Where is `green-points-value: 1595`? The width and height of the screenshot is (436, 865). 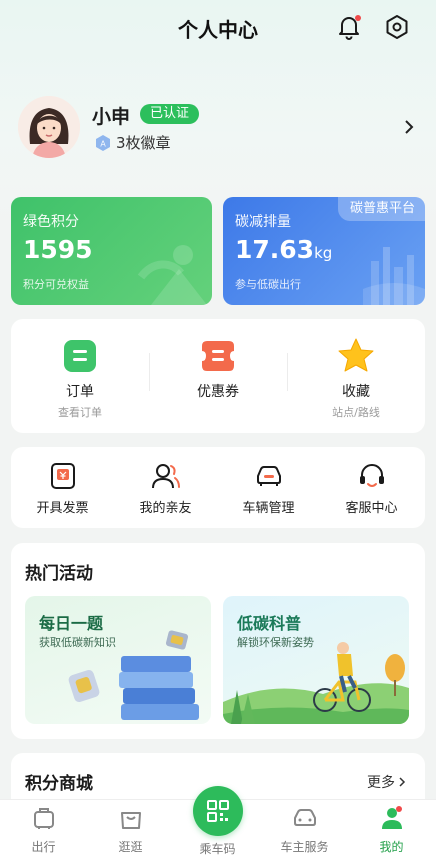
green-points-value: 1595 is located at coordinates (58, 249).